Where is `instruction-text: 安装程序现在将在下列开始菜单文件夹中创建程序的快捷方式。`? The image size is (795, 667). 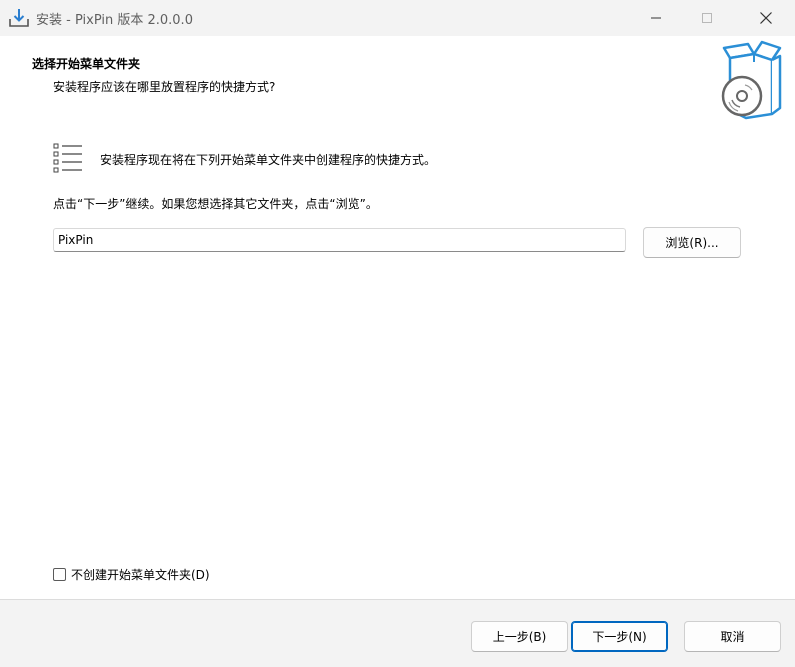
instruction-text: 安装程序现在将在下列开始菜单文件夹中创建程序的快捷方式。 is located at coordinates (268, 160).